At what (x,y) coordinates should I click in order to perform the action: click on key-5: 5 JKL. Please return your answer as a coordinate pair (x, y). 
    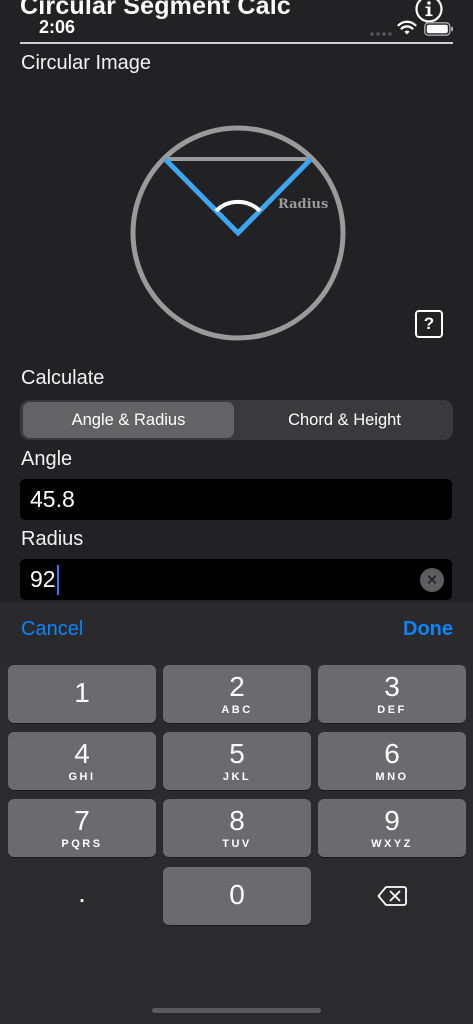
    Looking at the image, I should click on (237, 761).